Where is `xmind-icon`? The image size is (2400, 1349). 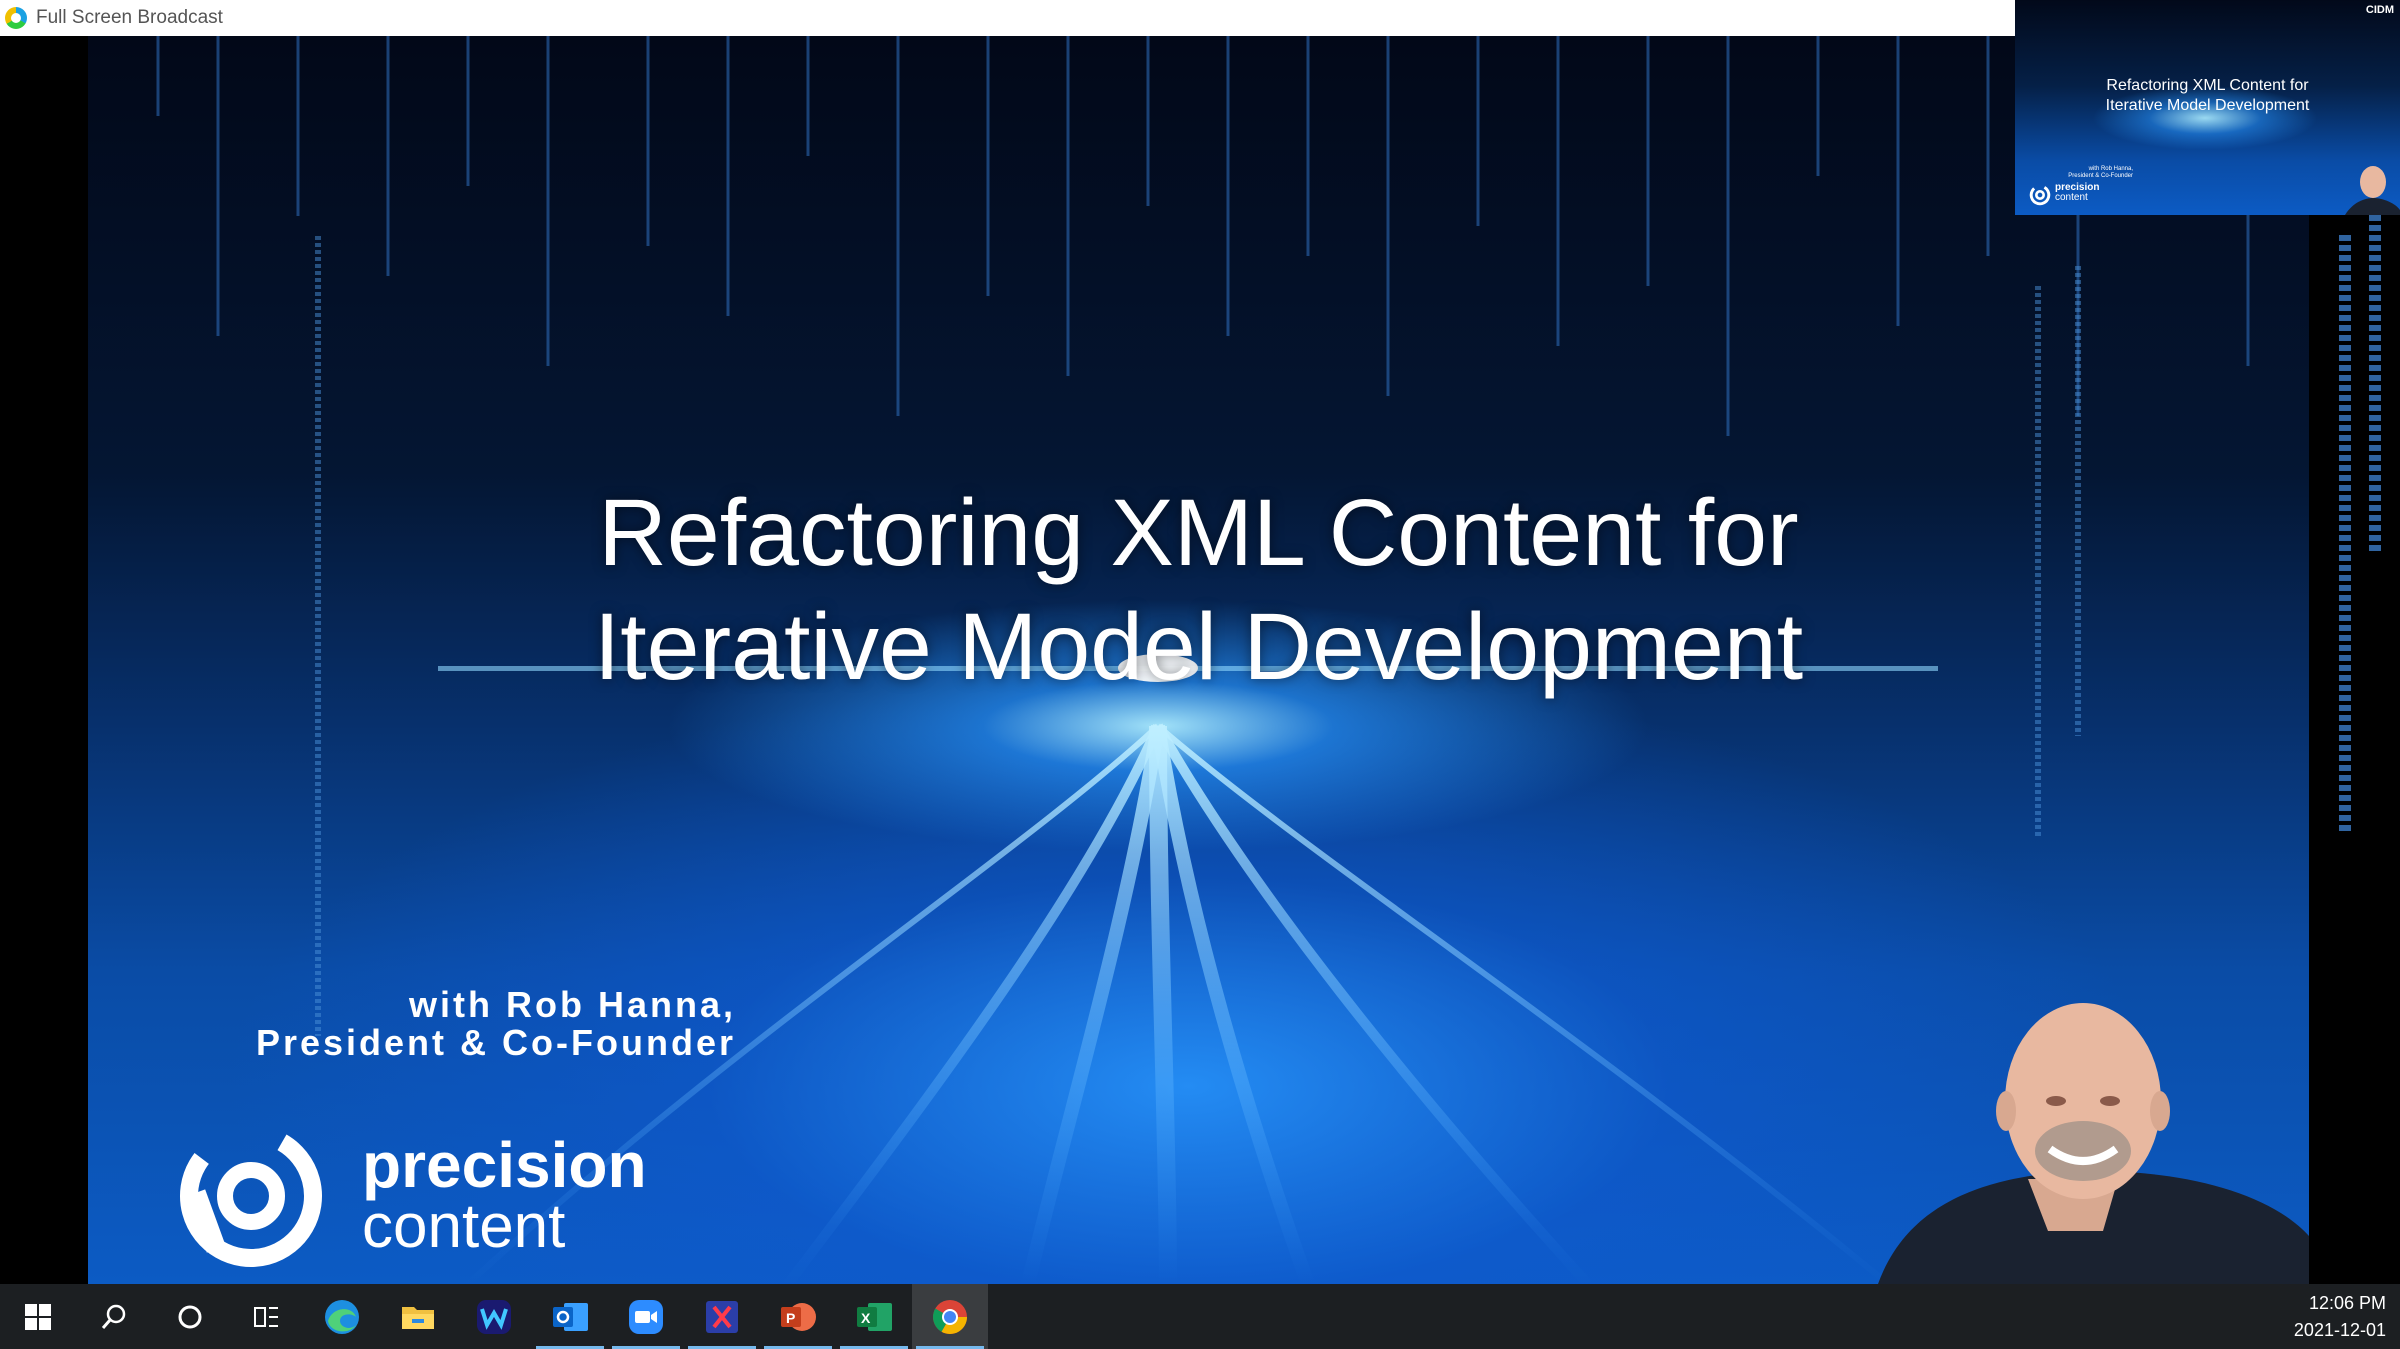
xmind-icon is located at coordinates (722, 1316).